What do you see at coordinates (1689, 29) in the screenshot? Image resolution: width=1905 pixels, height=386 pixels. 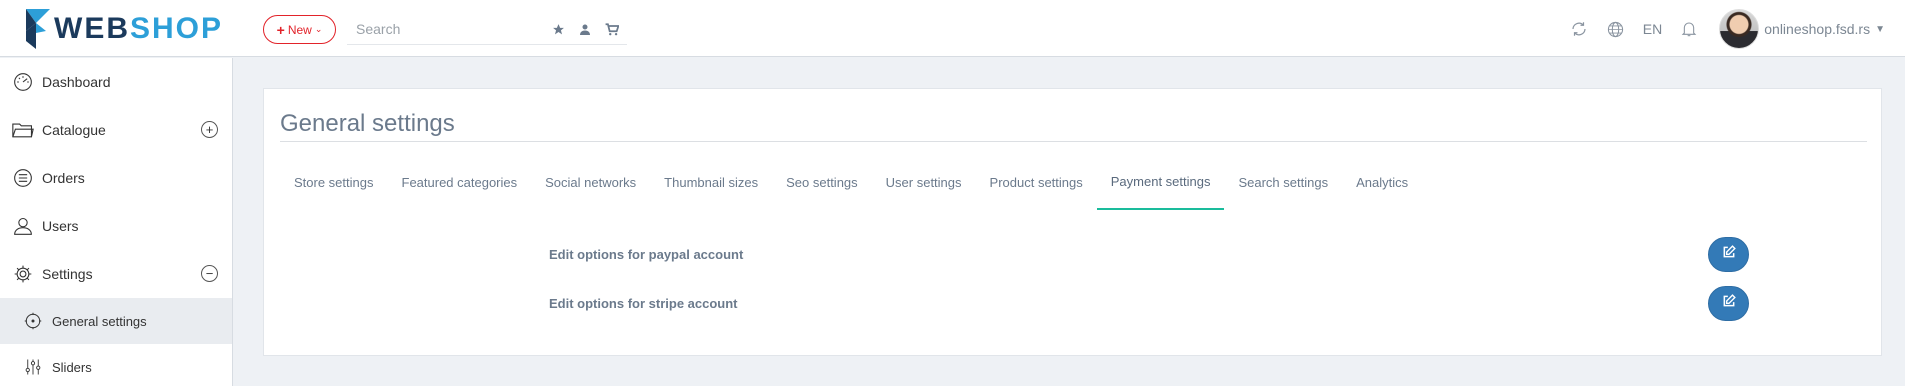 I see `bell-icon` at bounding box center [1689, 29].